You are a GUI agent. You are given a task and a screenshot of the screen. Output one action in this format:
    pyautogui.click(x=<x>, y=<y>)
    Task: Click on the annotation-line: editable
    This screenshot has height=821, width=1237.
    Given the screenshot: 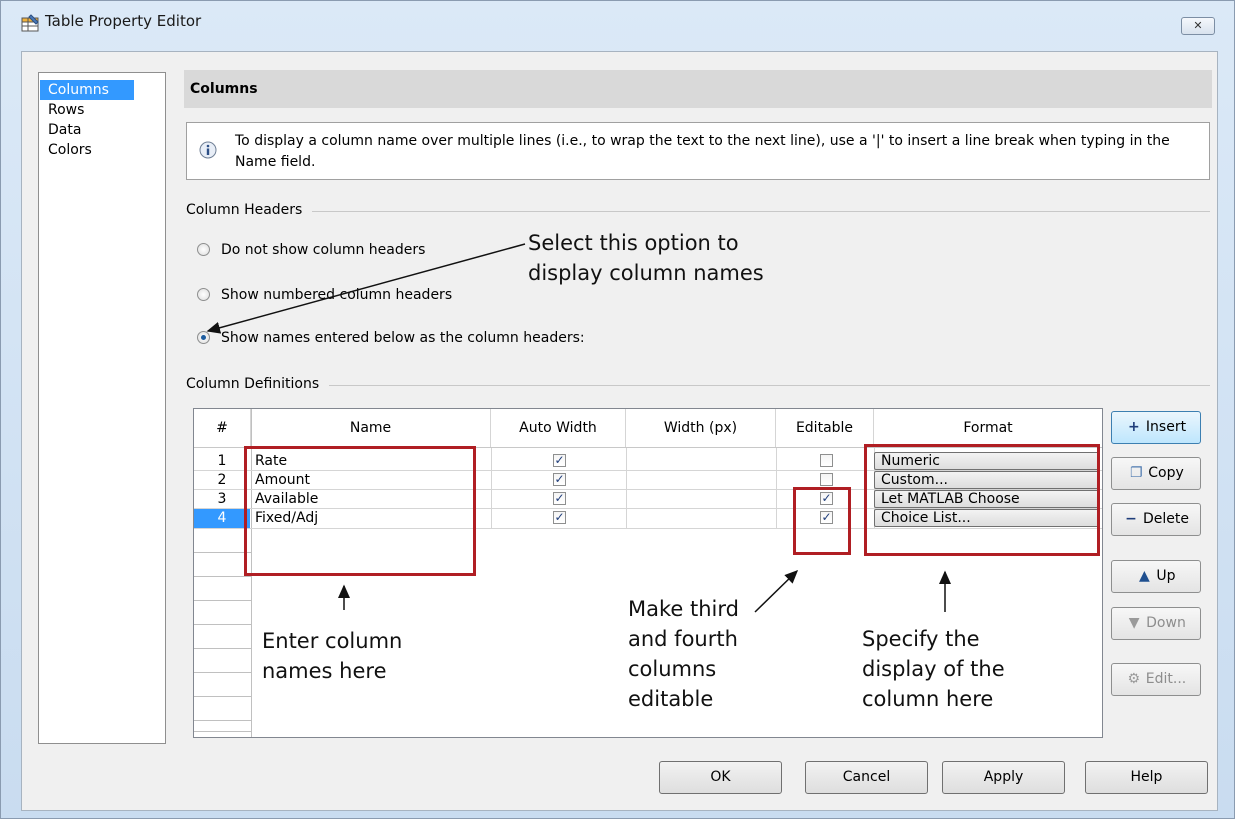 What is the action you would take?
    pyautogui.click(x=671, y=699)
    